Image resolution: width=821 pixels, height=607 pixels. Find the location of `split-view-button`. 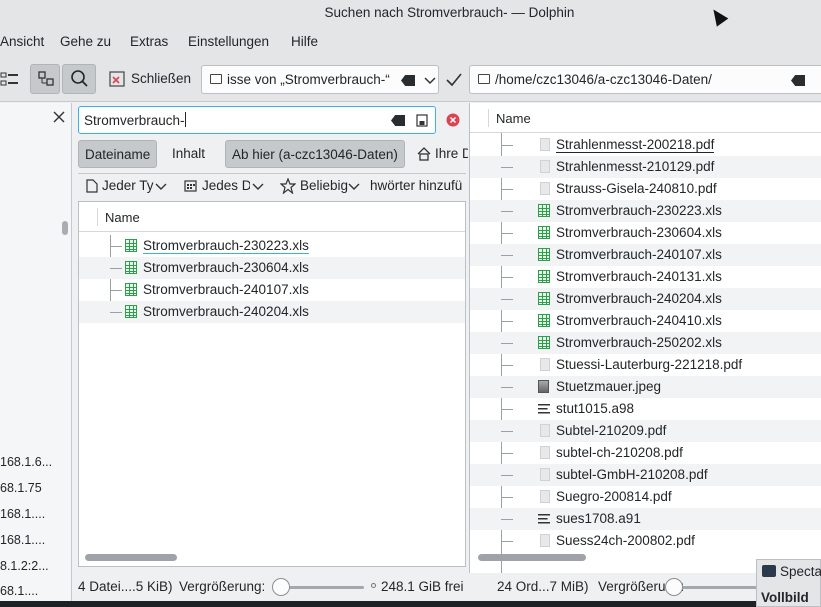

split-view-button is located at coordinates (45, 79).